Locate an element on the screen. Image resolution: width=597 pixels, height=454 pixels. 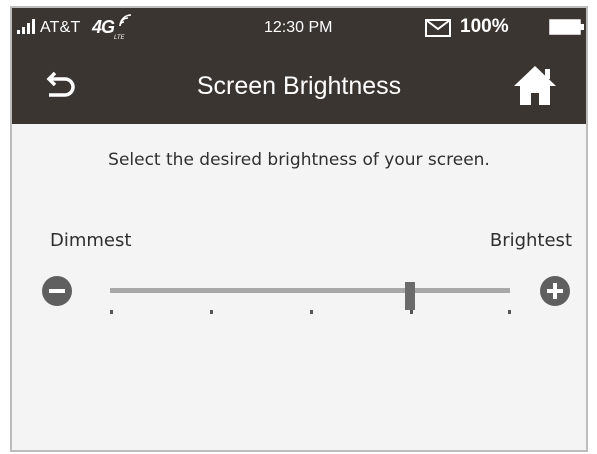
network-4g-lte-icon: 4G LTE is located at coordinates (115, 27).